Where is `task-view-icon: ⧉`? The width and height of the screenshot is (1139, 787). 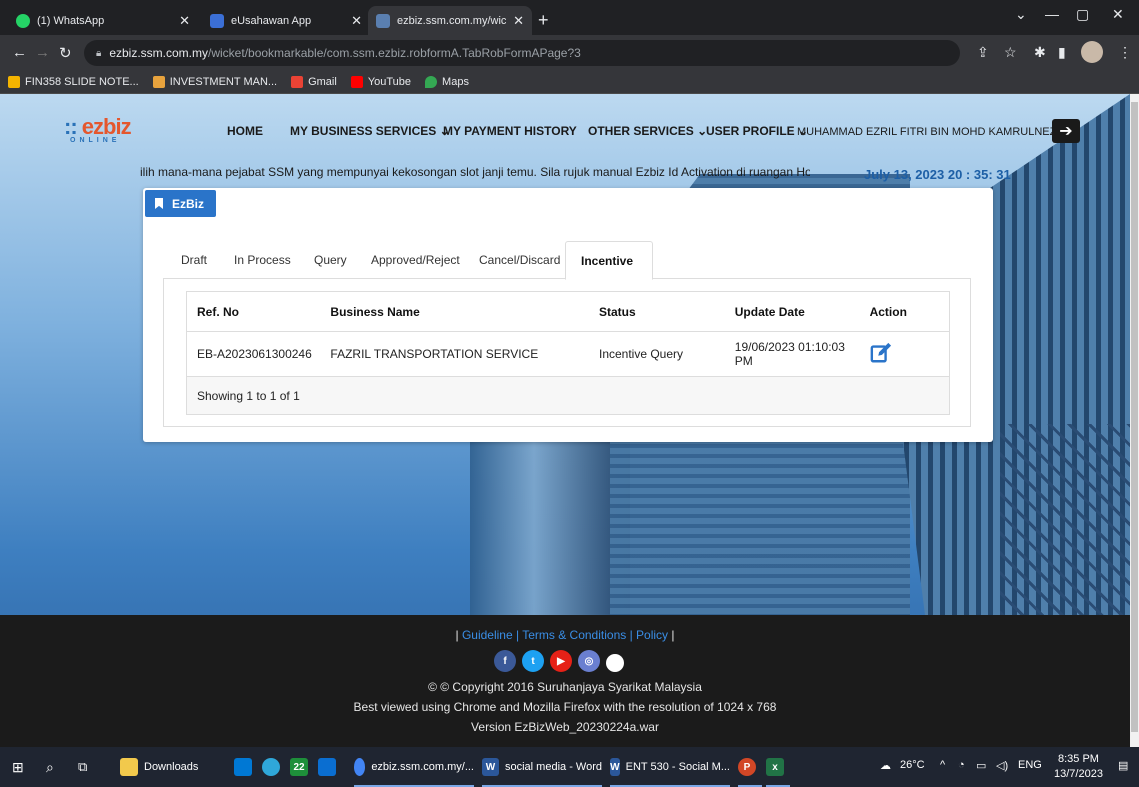
task-view-icon: ⧉ is located at coordinates (82, 767).